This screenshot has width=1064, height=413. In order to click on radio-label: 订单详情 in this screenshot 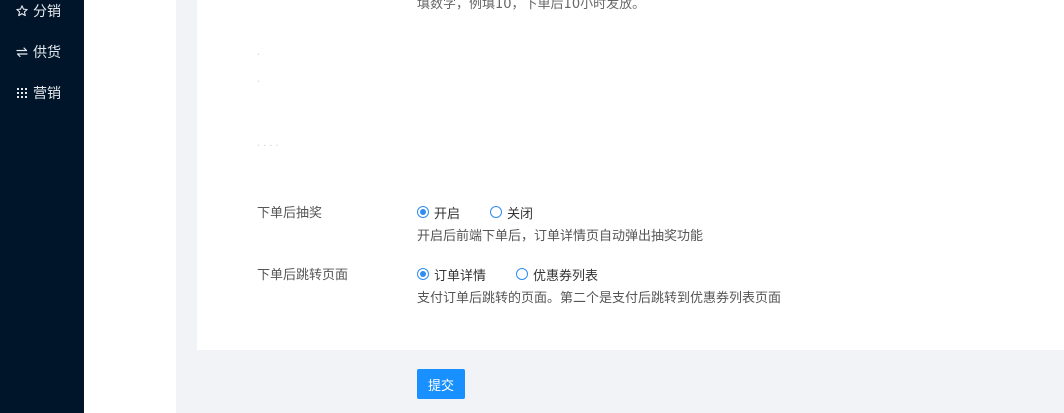, I will do `click(460, 276)`.